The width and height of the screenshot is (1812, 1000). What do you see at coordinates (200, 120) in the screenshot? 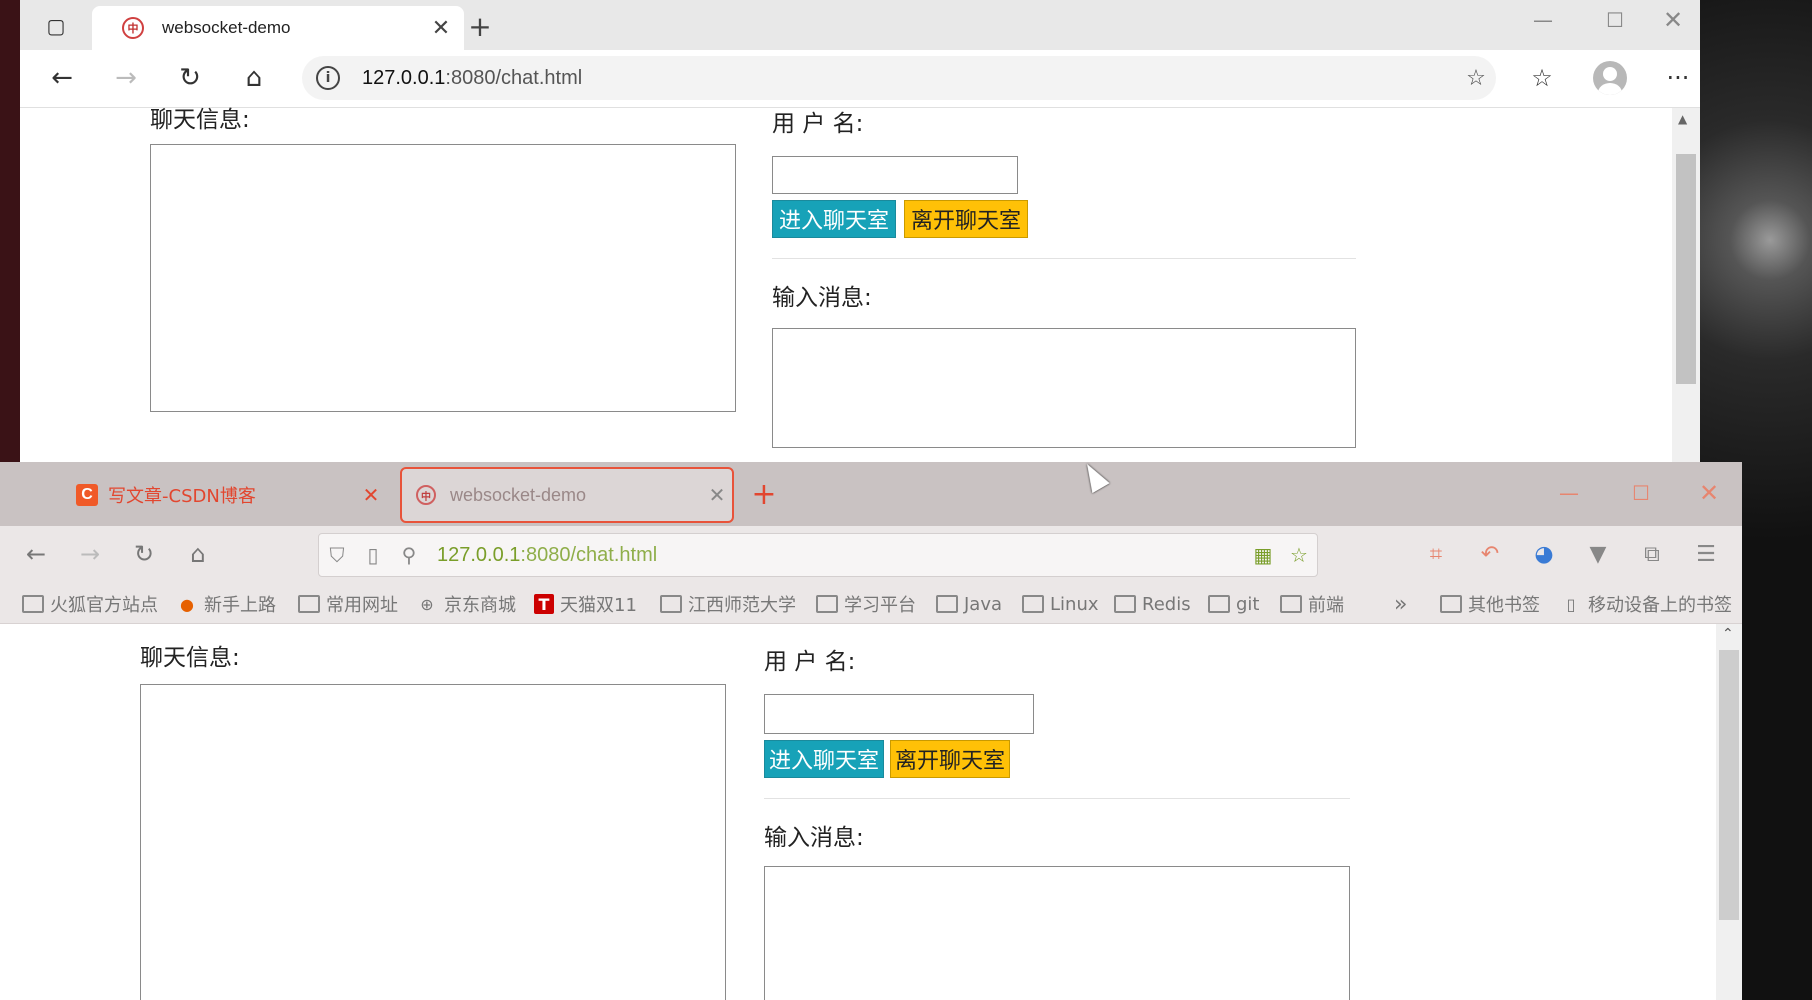
I see `chat-label: 聊天信息:` at bounding box center [200, 120].